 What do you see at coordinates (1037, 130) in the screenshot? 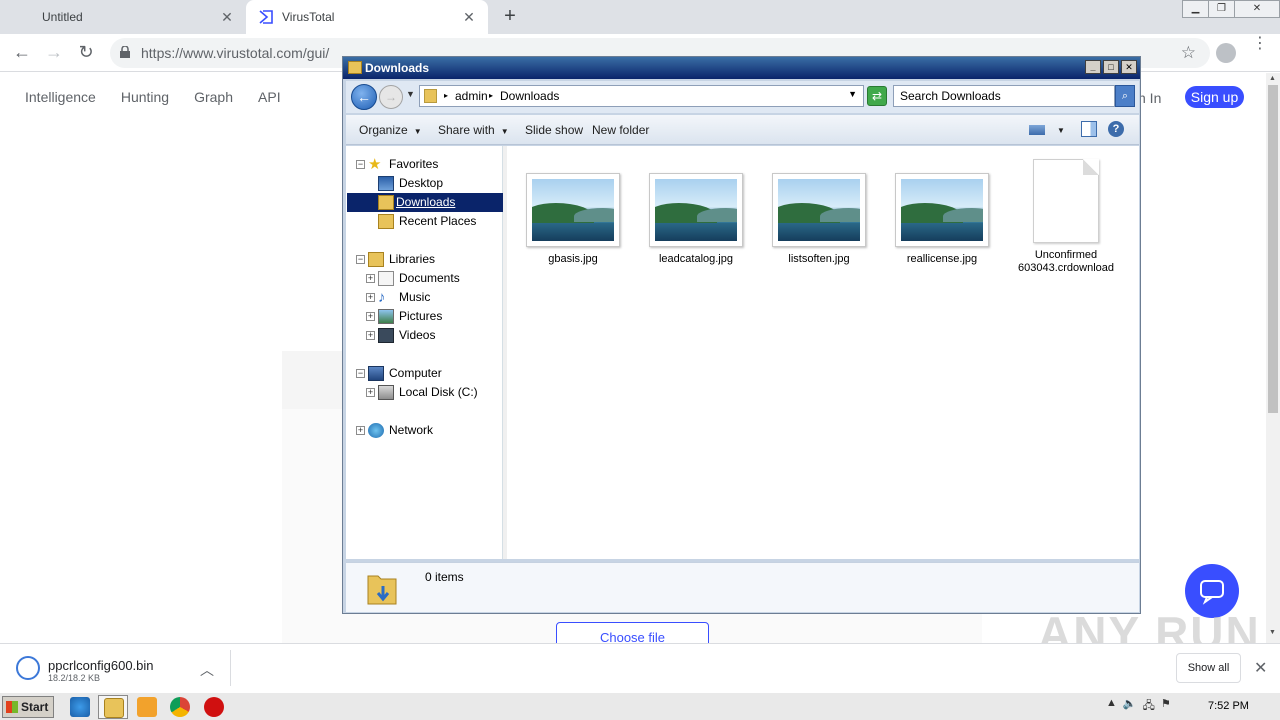
I see `change-view-icon` at bounding box center [1037, 130].